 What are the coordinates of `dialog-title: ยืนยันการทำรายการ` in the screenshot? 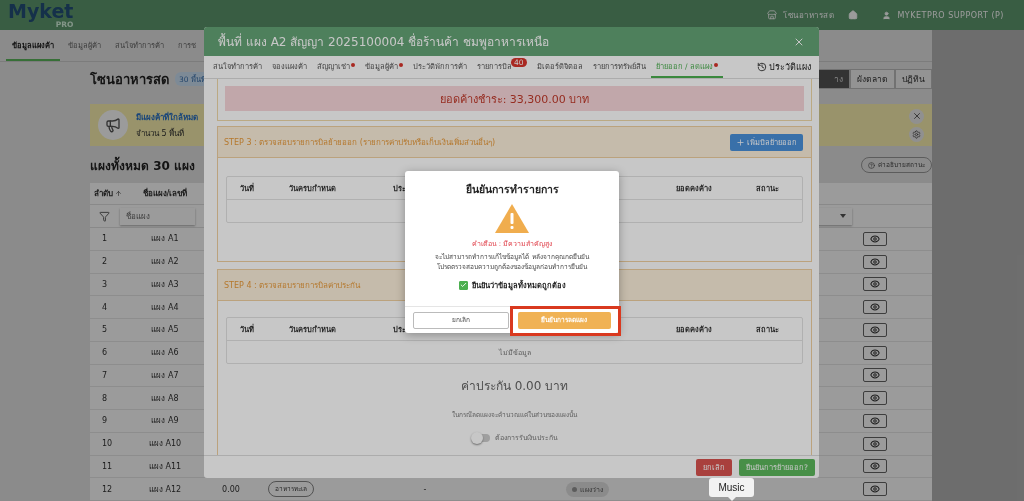 It's located at (512, 189).